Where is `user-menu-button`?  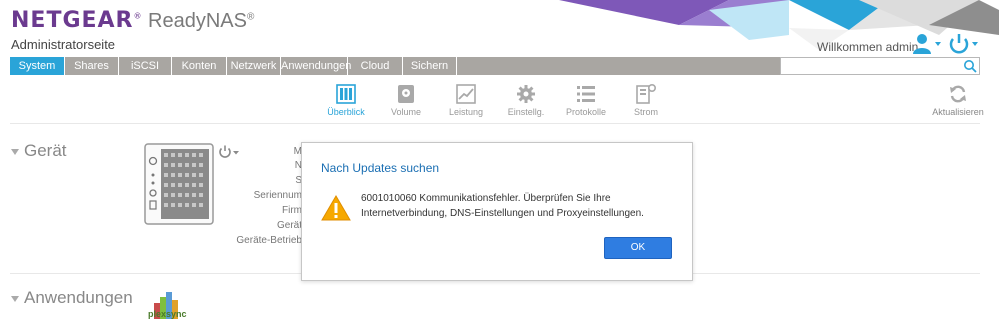
user-menu-button is located at coordinates (928, 44).